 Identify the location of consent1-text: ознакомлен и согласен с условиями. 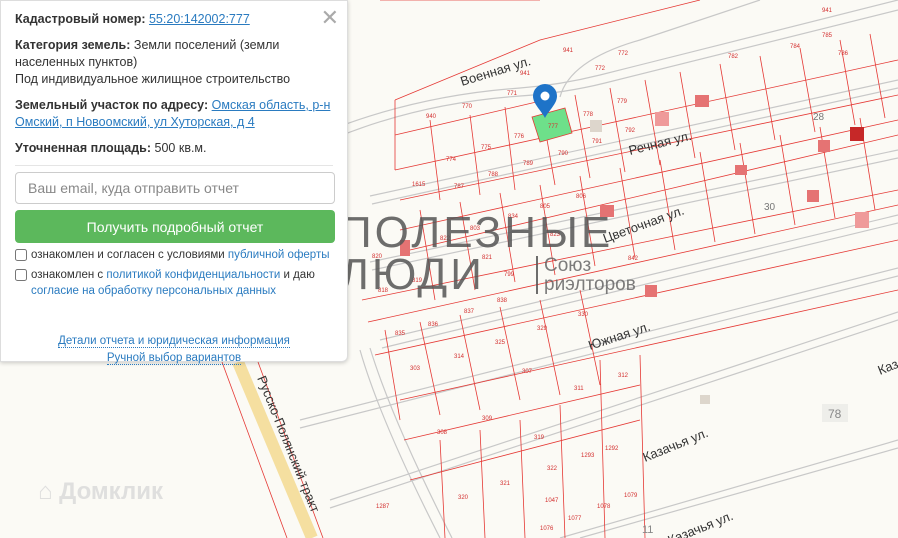
(129, 255).